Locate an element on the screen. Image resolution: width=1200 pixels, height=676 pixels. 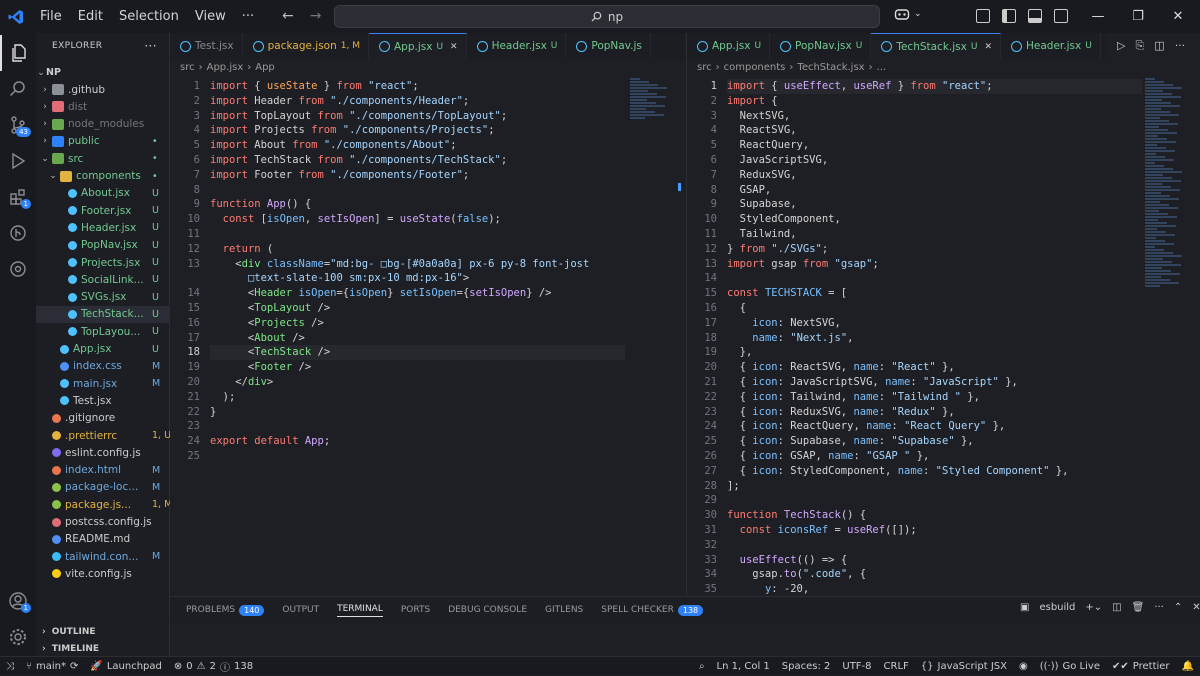
file-item: TechStack... U is located at coordinates (103, 314).